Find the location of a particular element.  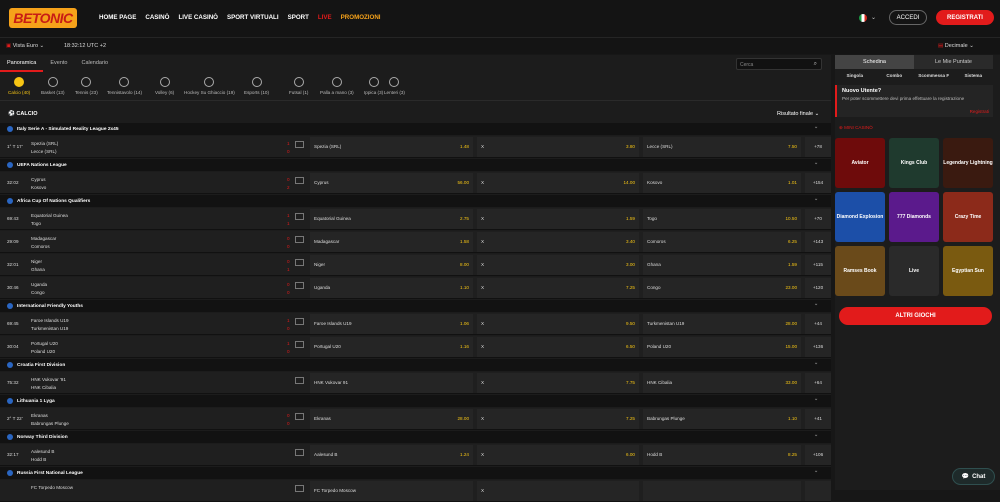

tab-overview: Panoramica is located at coordinates (22, 63).